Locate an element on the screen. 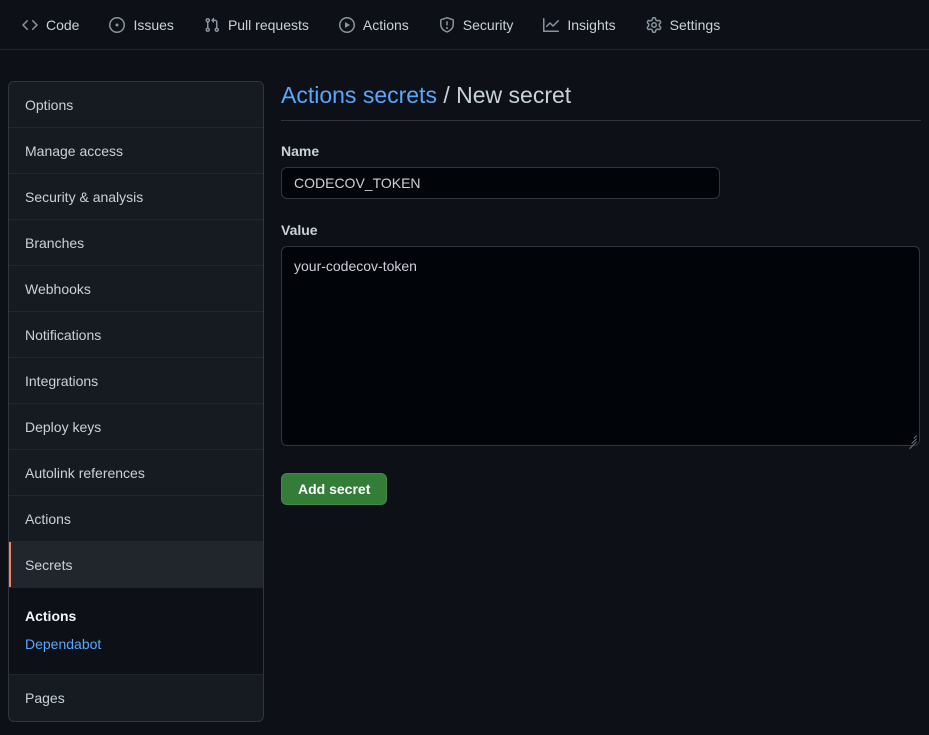  sidebar-item-secrets: Secrets is located at coordinates (136, 565).